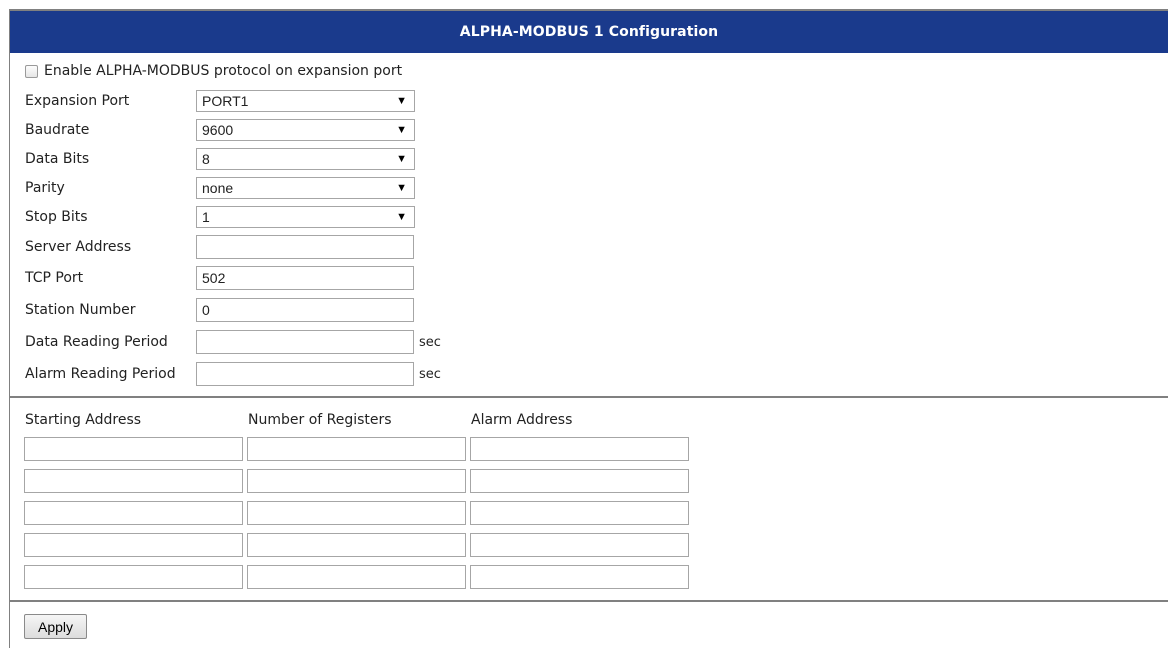 This screenshot has width=1168, height=648. What do you see at coordinates (45, 188) in the screenshot?
I see `parity-label: Parity` at bounding box center [45, 188].